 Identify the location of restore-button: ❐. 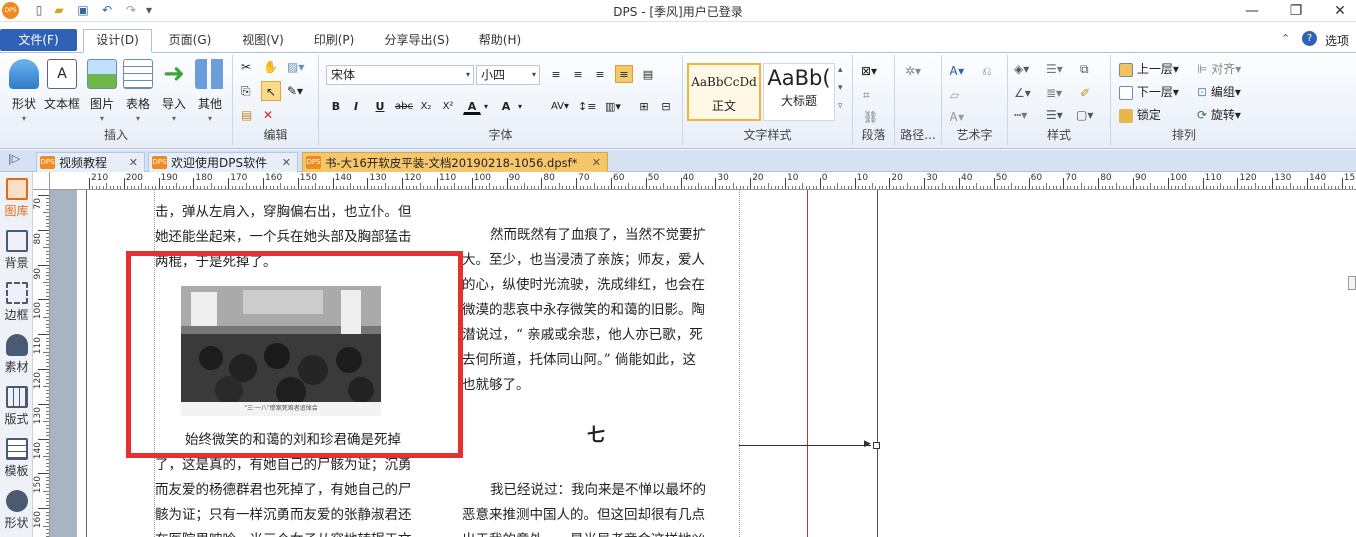
(1296, 11).